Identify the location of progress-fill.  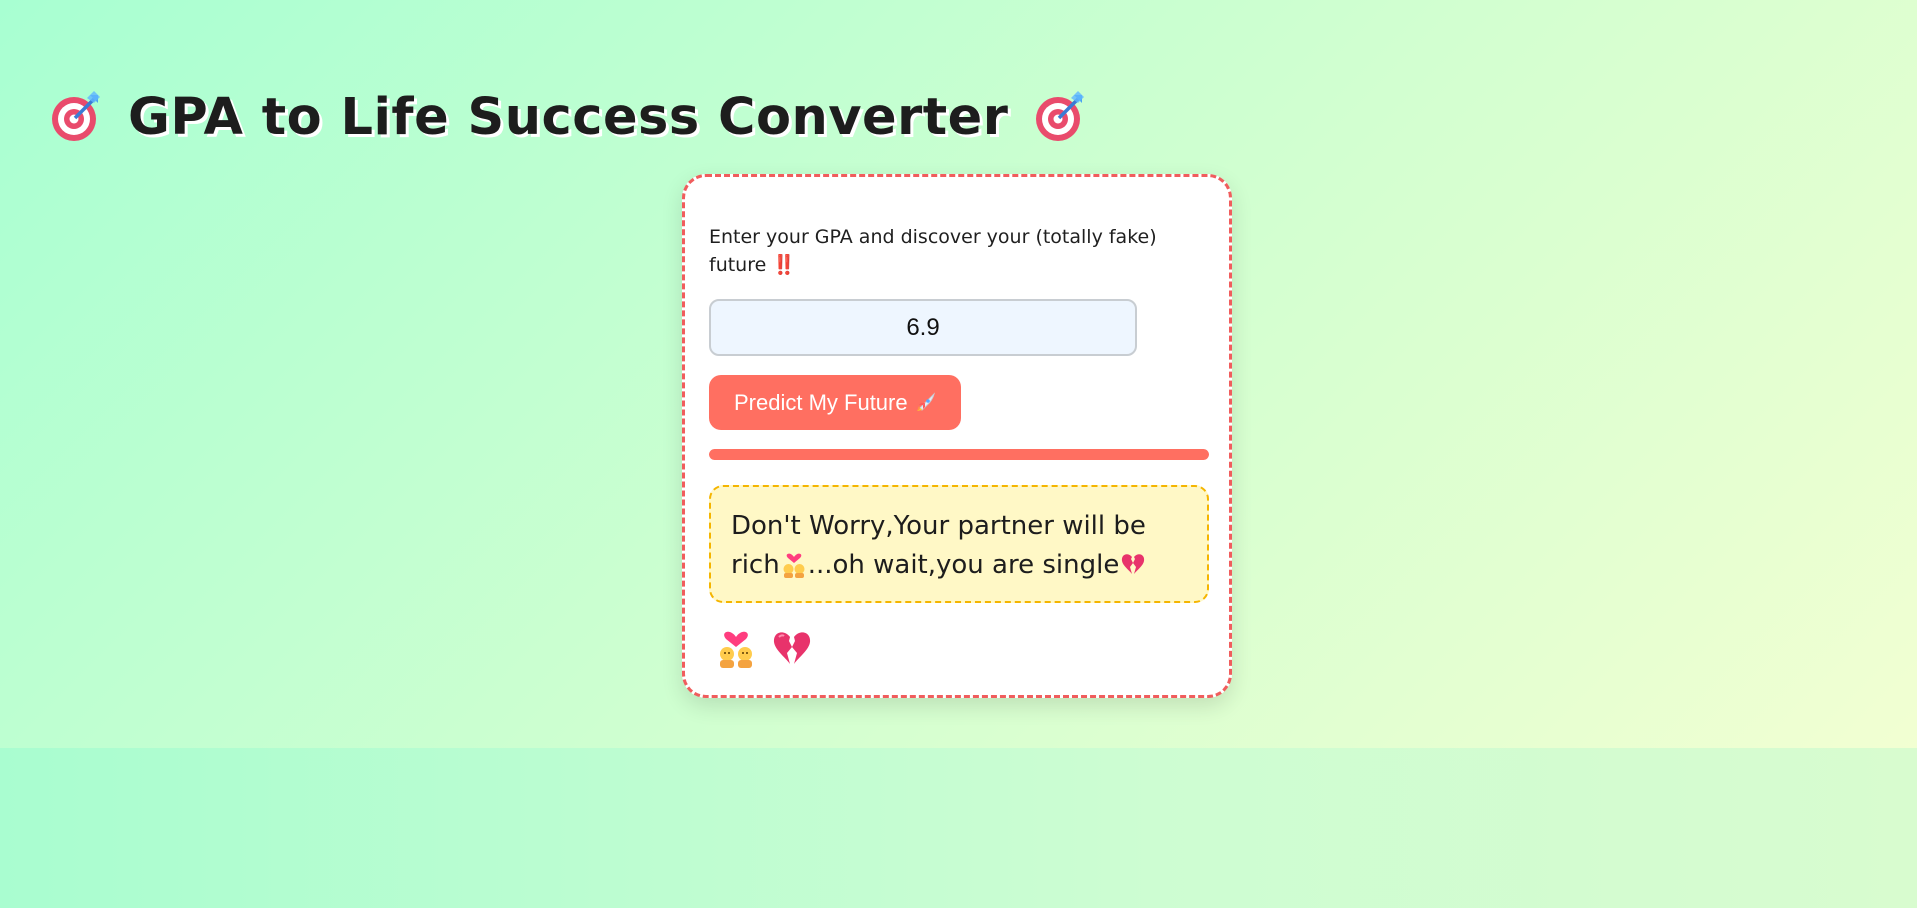
(959, 454).